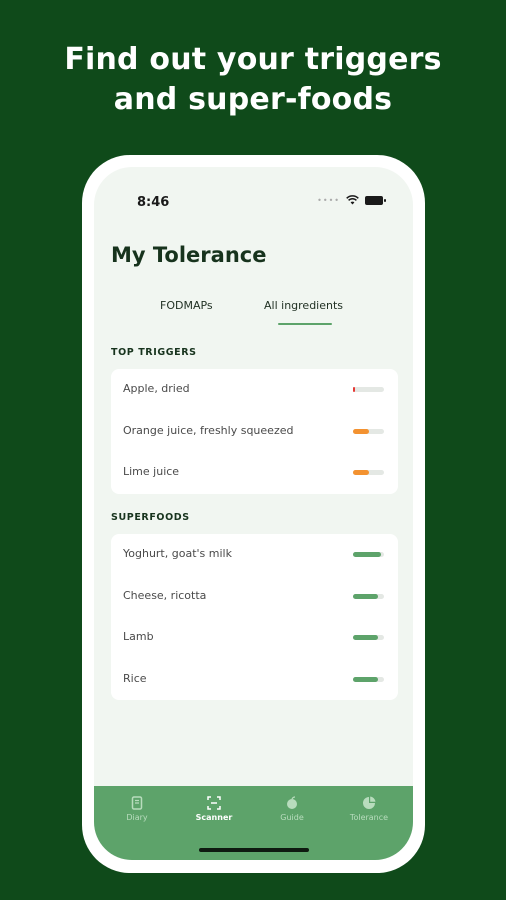  I want to click on list-item: Cheese, ricotta, so click(254, 597).